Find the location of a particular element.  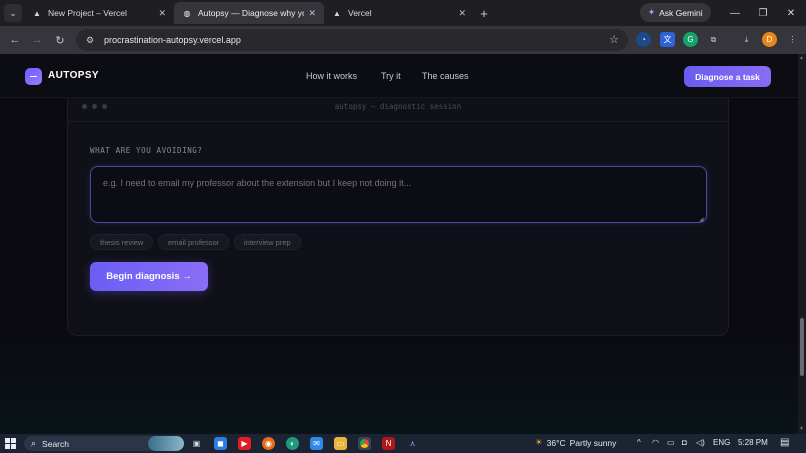

download-icon: ⤓ is located at coordinates (746, 39).